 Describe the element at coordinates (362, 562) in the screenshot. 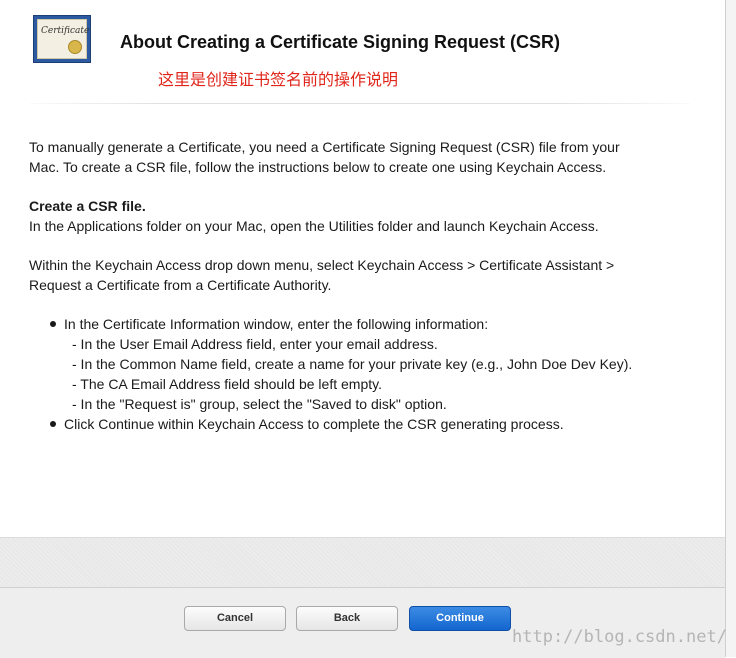

I see `footer-band` at that location.